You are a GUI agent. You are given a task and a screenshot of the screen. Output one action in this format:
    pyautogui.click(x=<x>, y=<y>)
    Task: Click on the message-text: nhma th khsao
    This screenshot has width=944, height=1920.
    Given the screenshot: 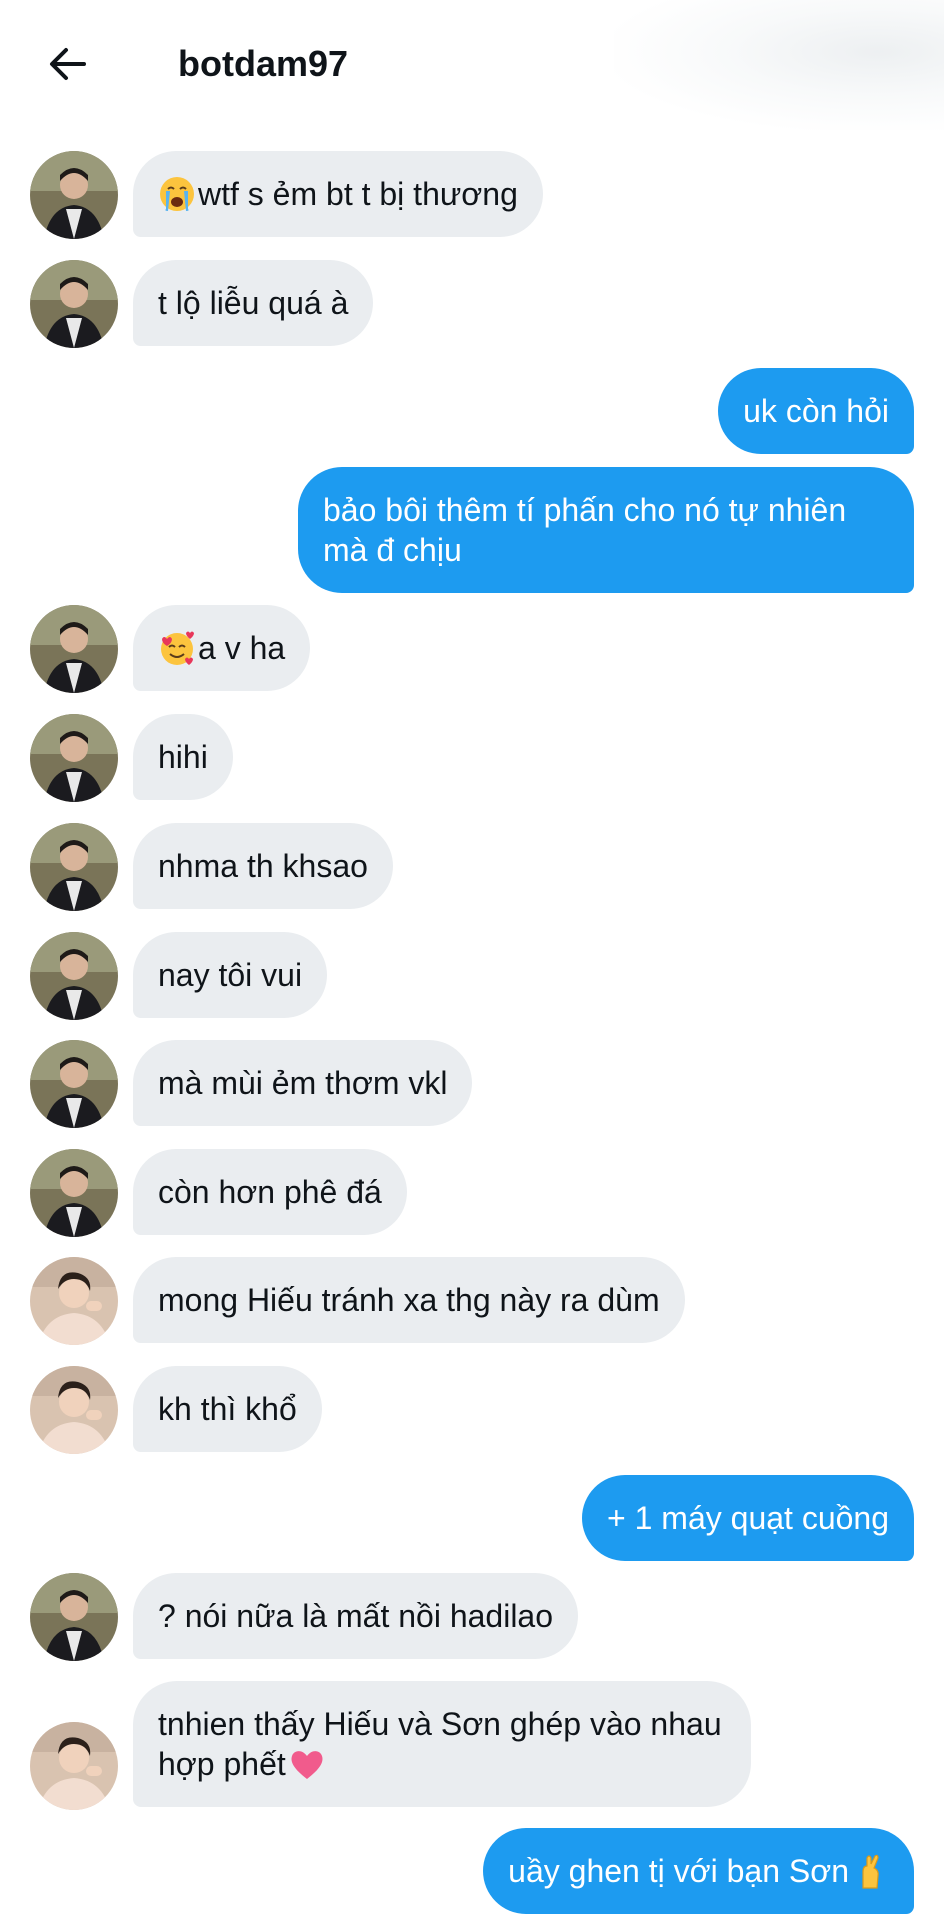 What is the action you would take?
    pyautogui.click(x=263, y=866)
    